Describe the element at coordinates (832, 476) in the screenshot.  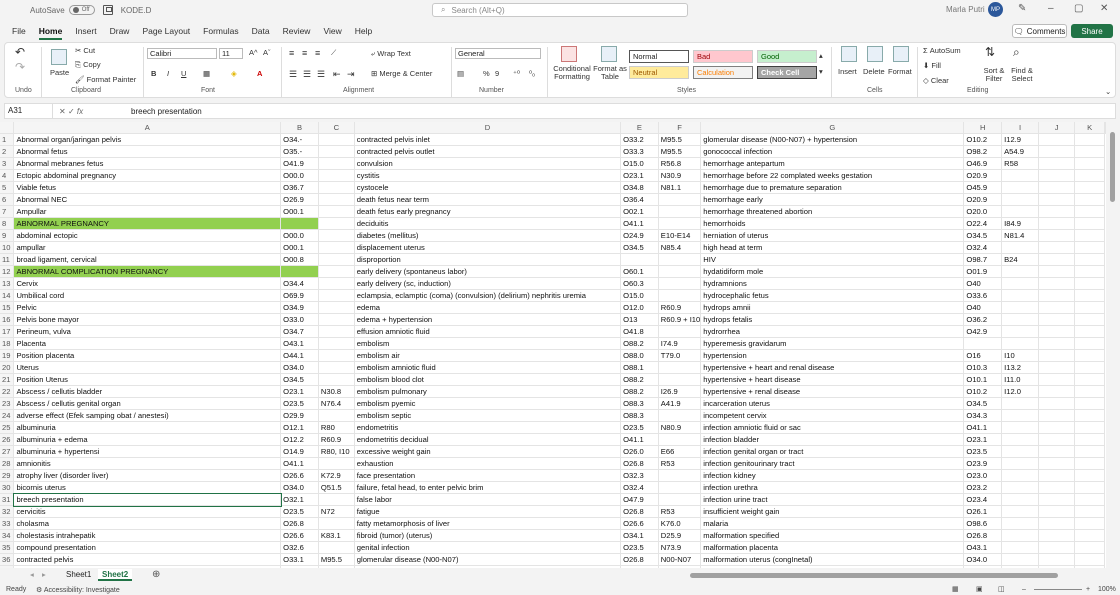
I see `cell-G29: infection kidney` at that location.